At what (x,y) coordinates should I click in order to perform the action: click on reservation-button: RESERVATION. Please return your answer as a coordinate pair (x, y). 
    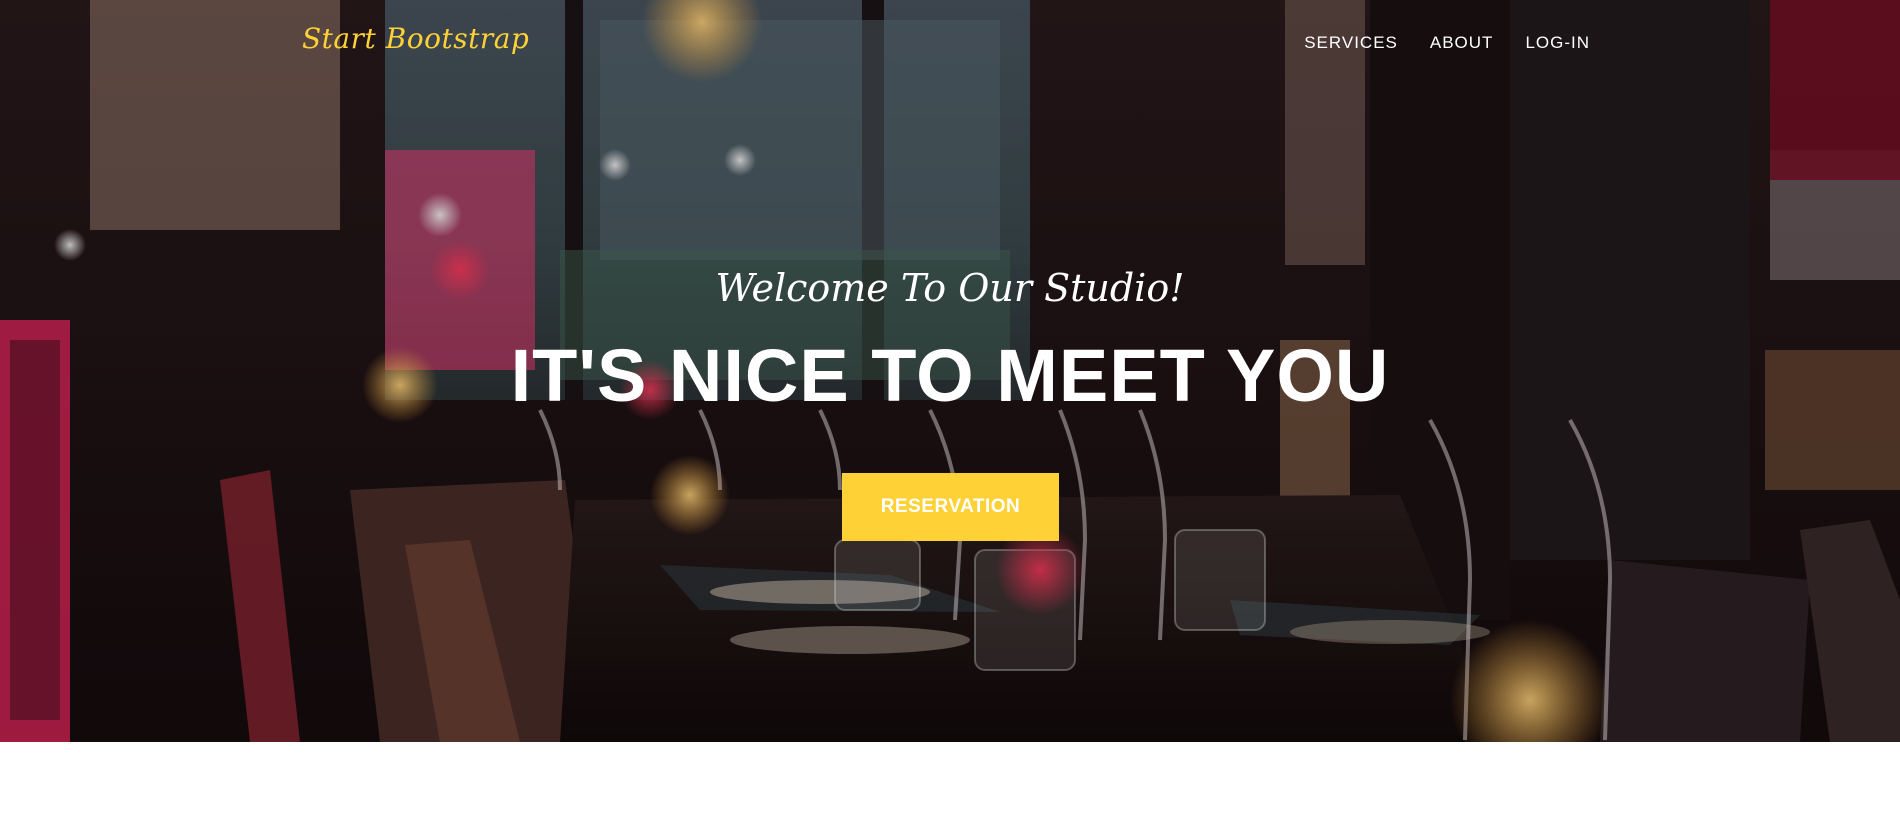
    Looking at the image, I should click on (950, 507).